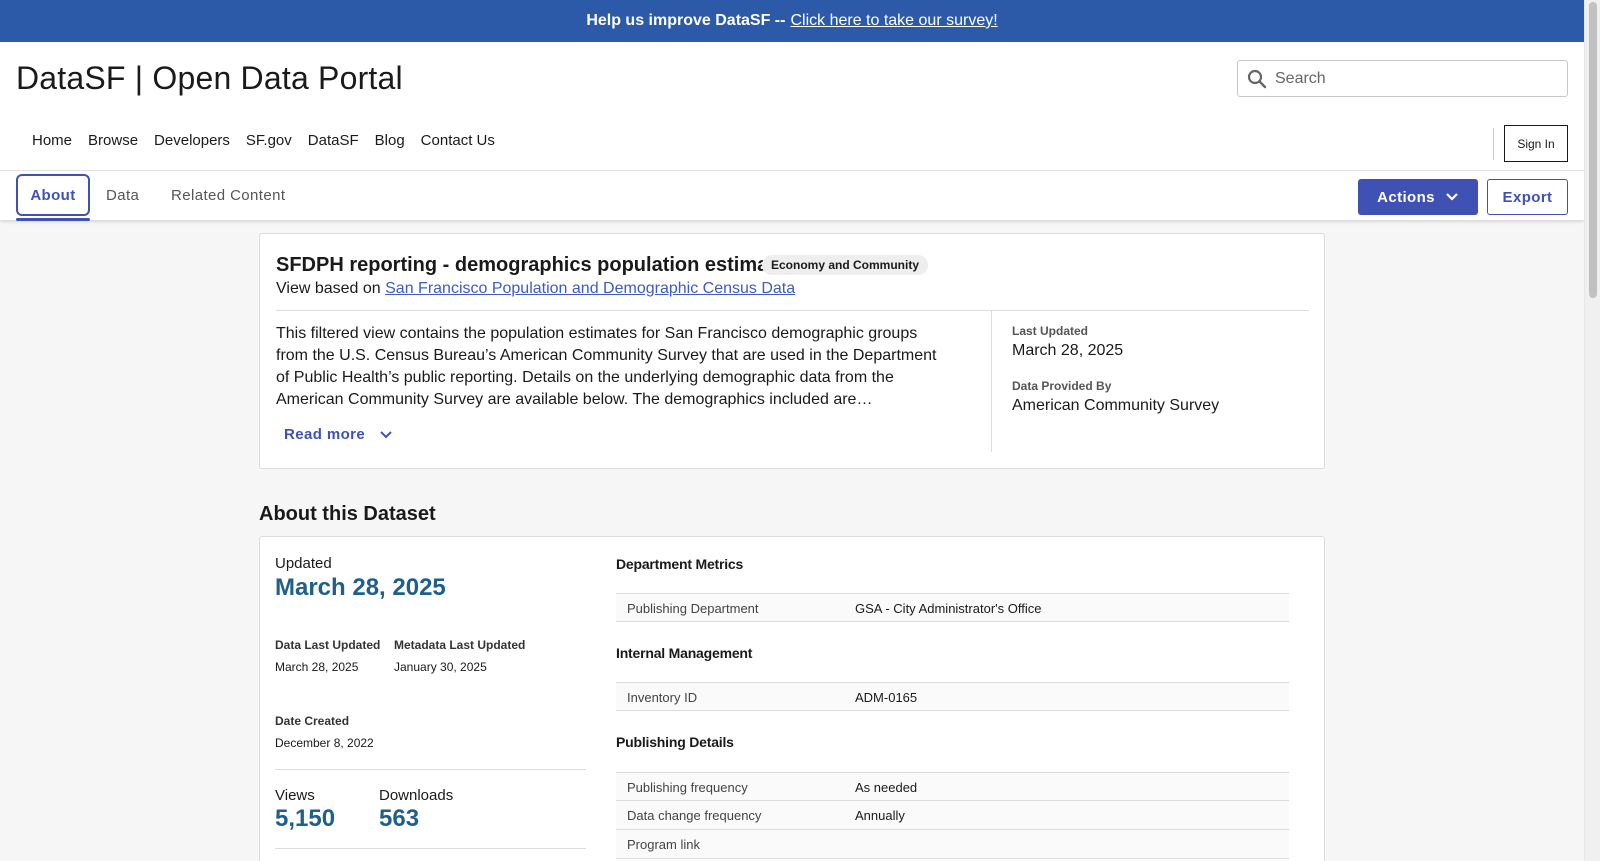 The height and width of the screenshot is (861, 1600). What do you see at coordinates (416, 795) in the screenshot?
I see `downloads-label: Downloads` at bounding box center [416, 795].